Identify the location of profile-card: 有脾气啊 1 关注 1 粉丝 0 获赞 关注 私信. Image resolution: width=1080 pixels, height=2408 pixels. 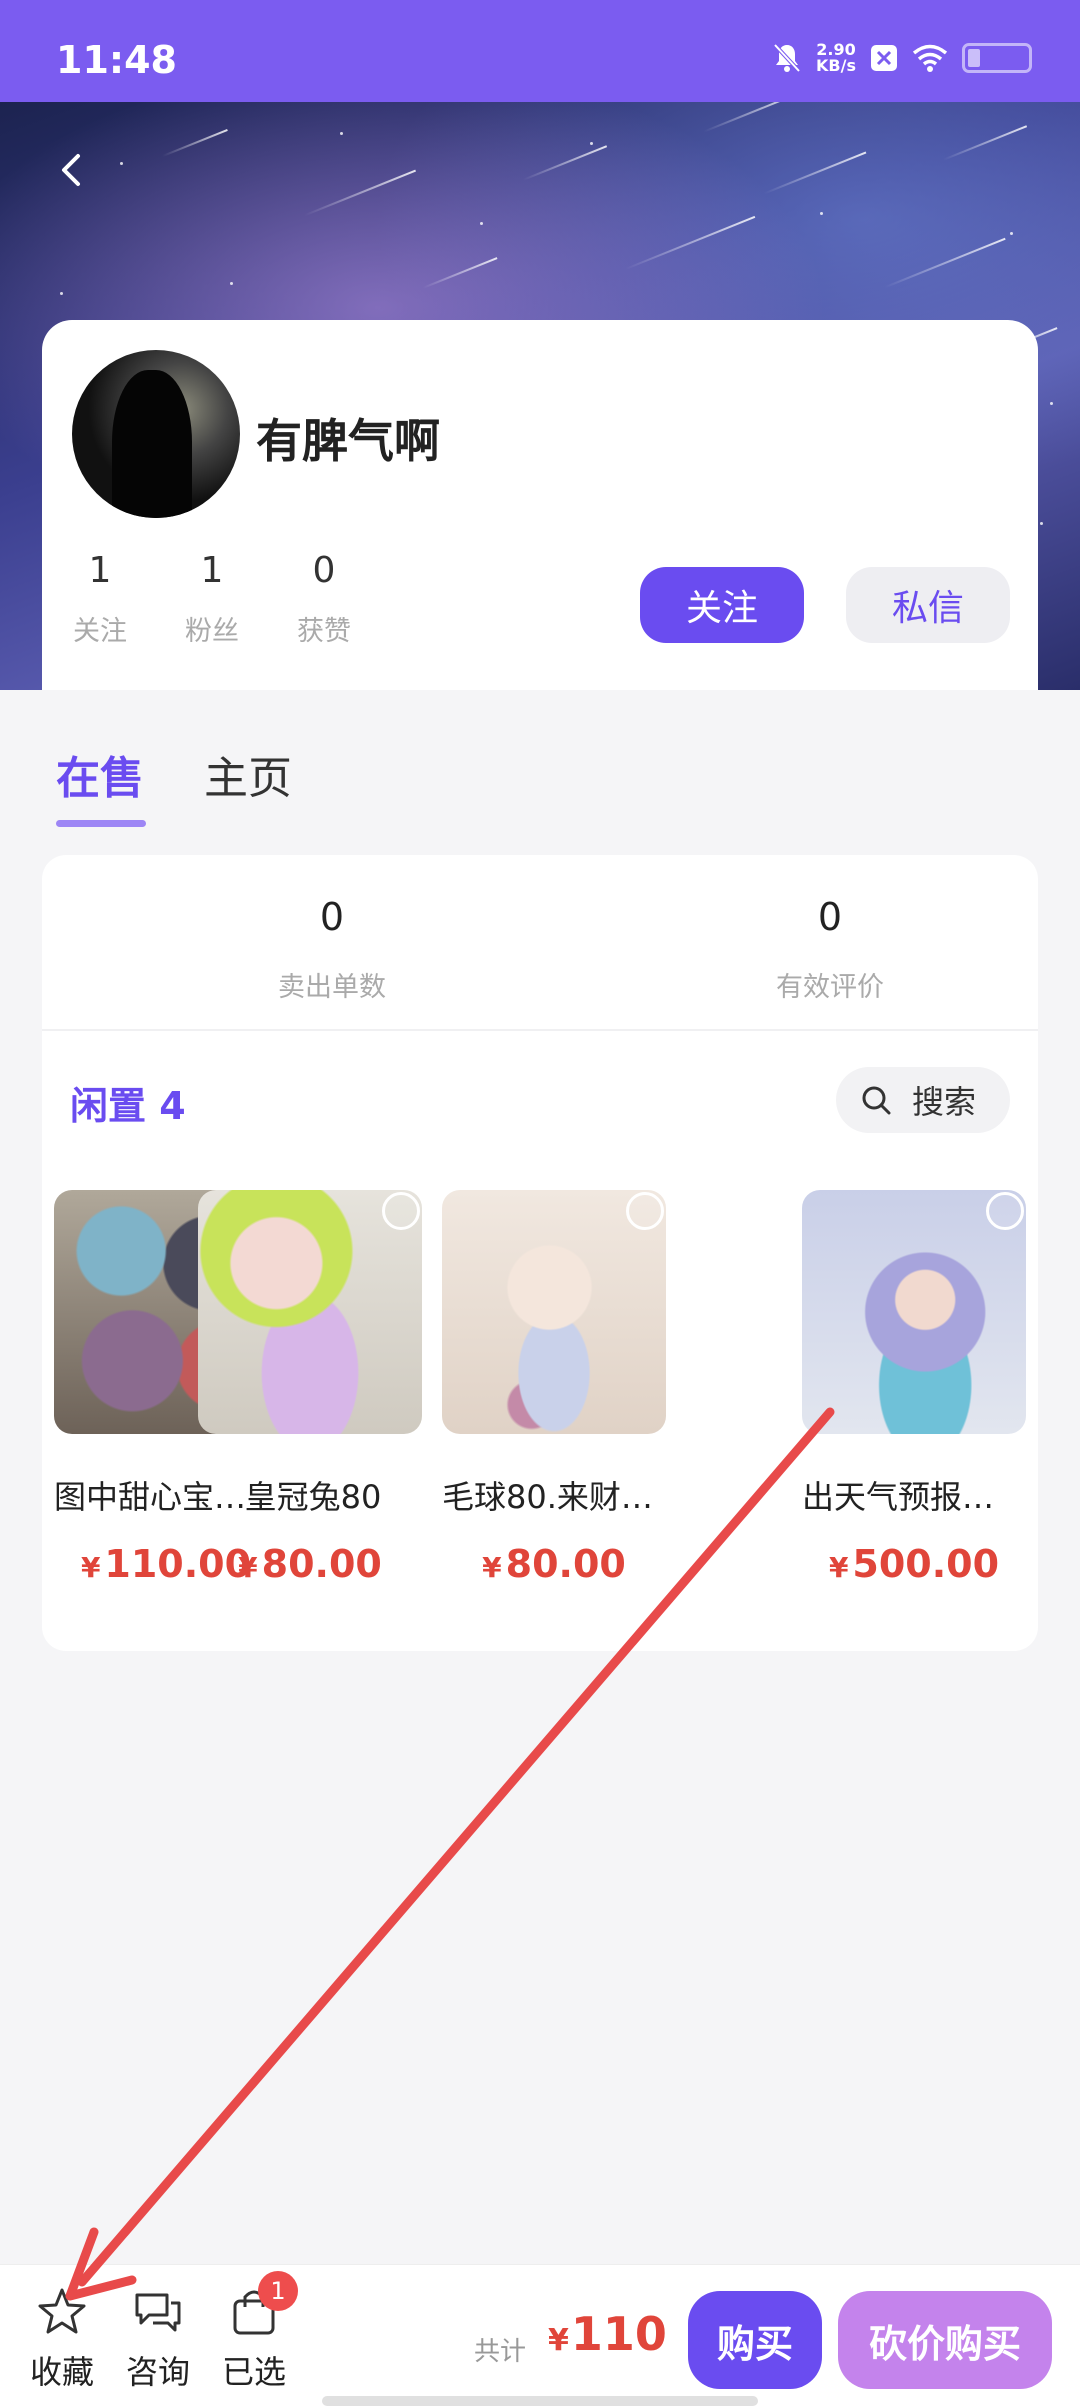
(540, 505).